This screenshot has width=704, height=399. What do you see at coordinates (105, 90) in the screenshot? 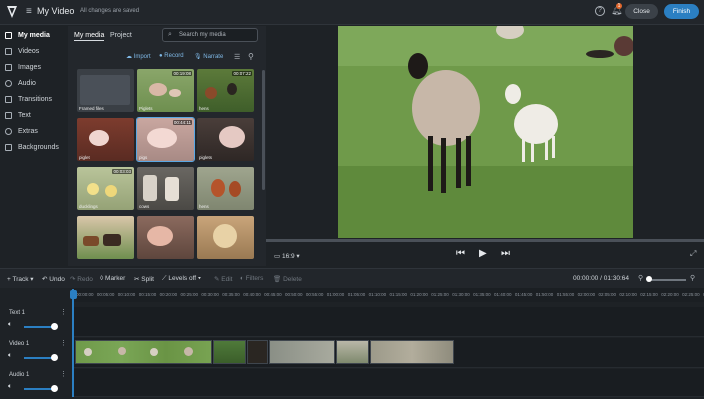
I see `media-thumbnail: Framed files` at bounding box center [105, 90].